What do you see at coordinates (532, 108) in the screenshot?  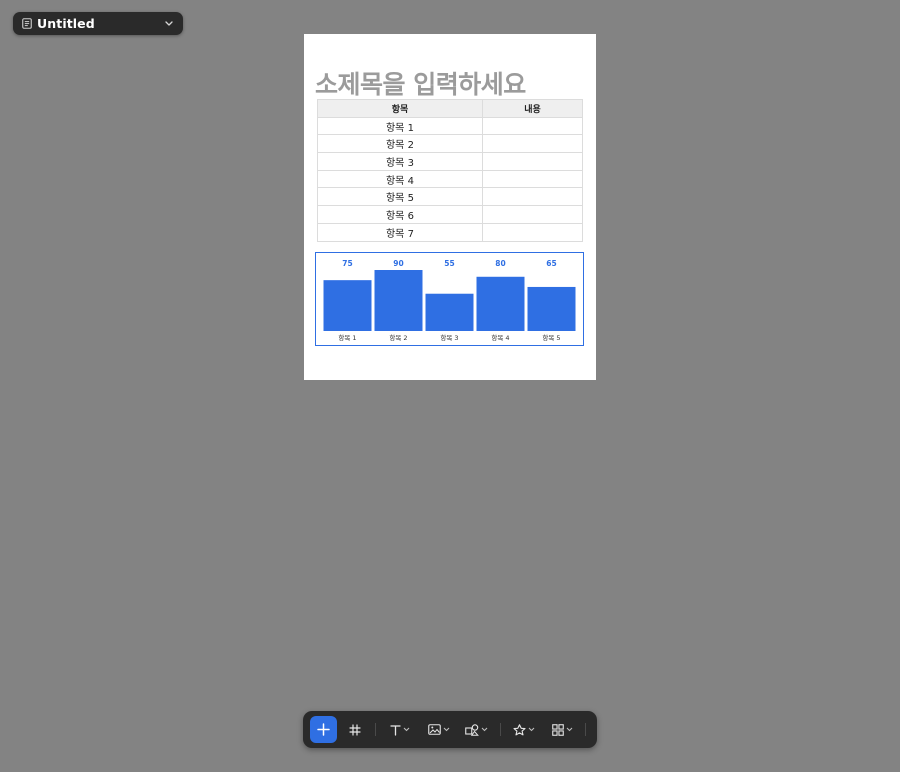 I see `table-header-cell: 내용` at bounding box center [532, 108].